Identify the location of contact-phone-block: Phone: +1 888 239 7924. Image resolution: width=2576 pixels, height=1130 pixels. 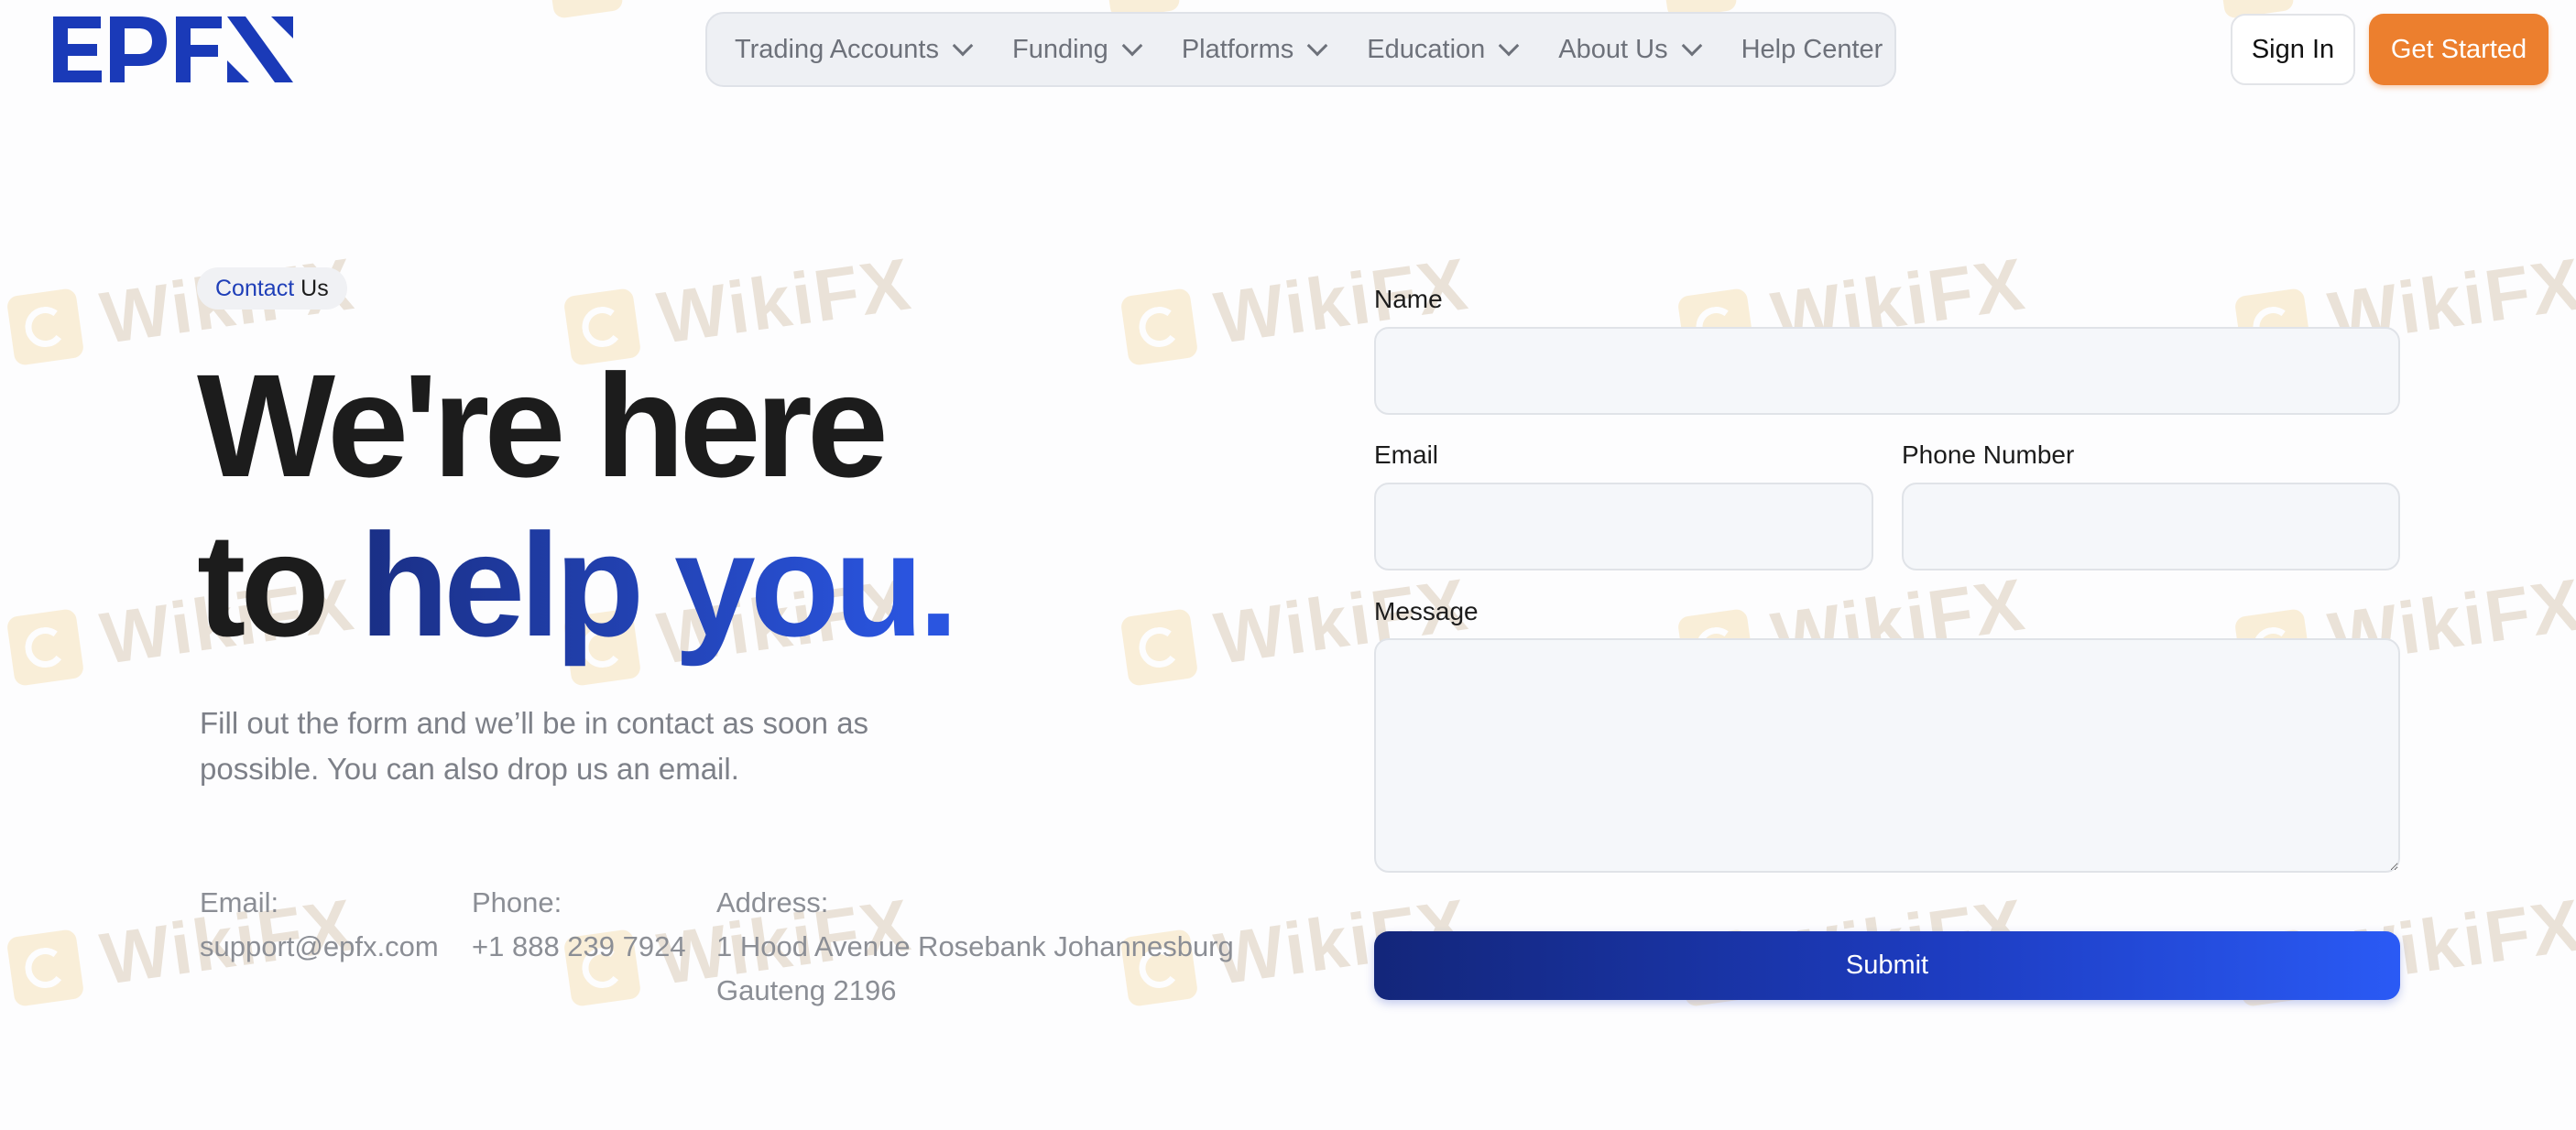
(579, 925).